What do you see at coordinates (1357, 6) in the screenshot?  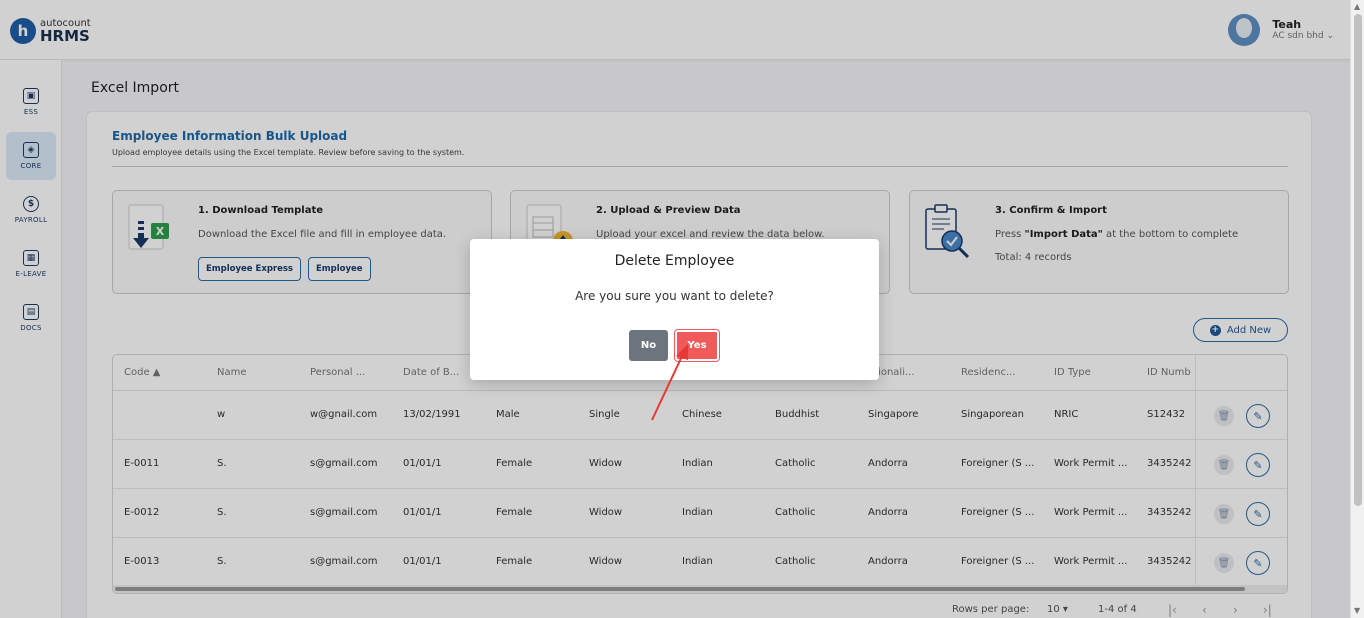 I see `scroll-up-icon: ▲` at bounding box center [1357, 6].